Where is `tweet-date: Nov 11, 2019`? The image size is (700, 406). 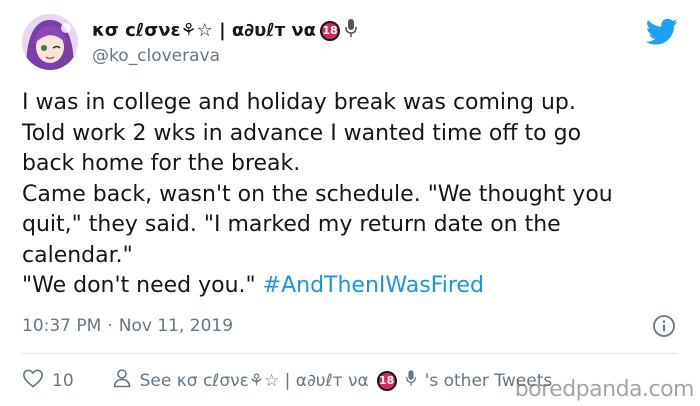 tweet-date: Nov 11, 2019 is located at coordinates (176, 326).